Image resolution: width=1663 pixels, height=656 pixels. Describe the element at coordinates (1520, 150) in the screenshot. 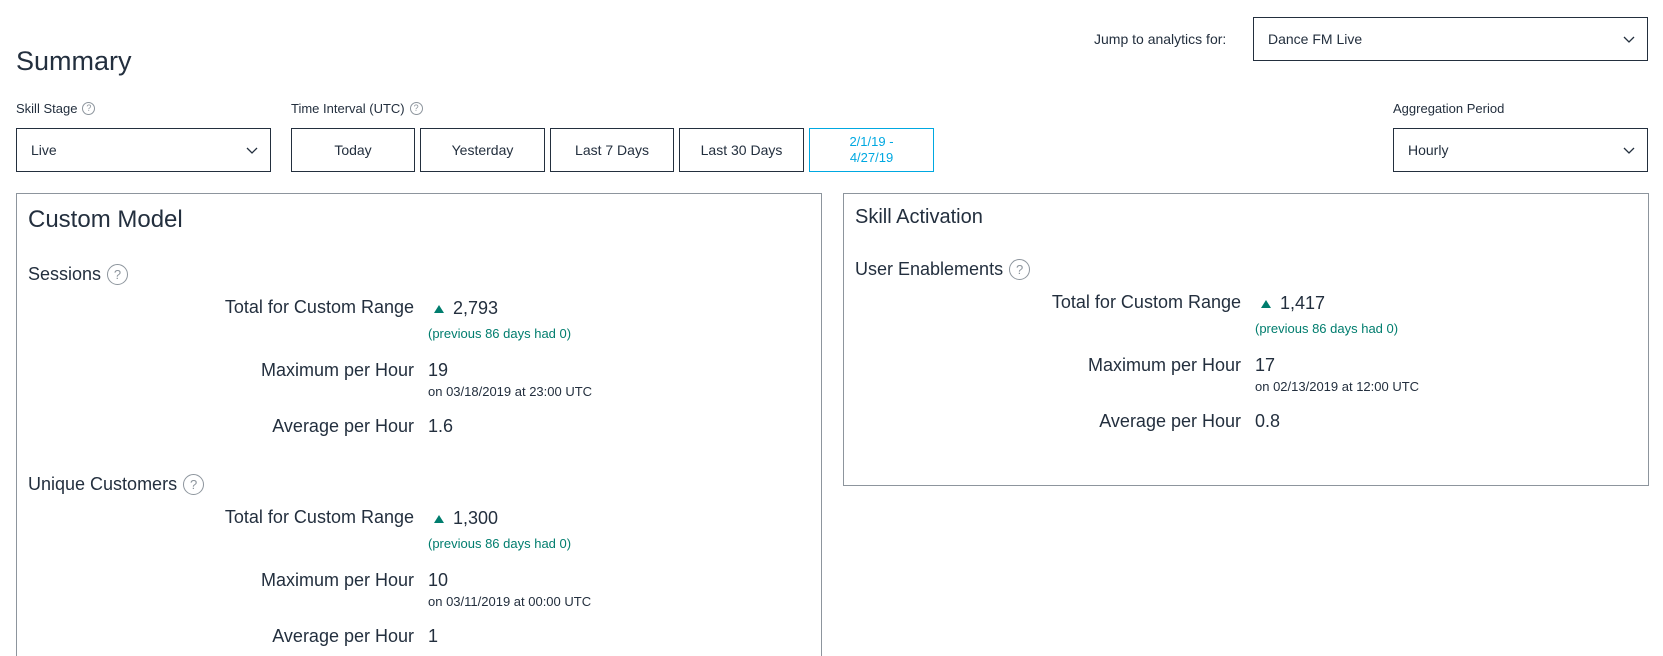

I see `aggregation-period-dropdown: Hourly` at that location.